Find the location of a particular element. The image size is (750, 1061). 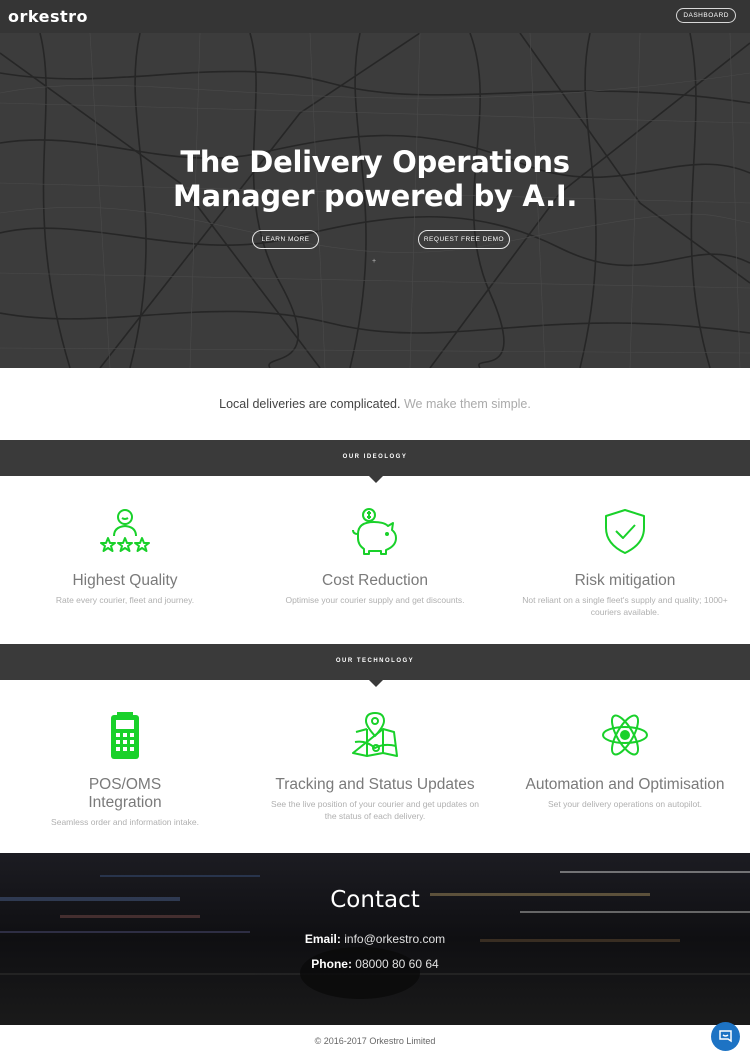

ideology-arrow is located at coordinates (376, 479).